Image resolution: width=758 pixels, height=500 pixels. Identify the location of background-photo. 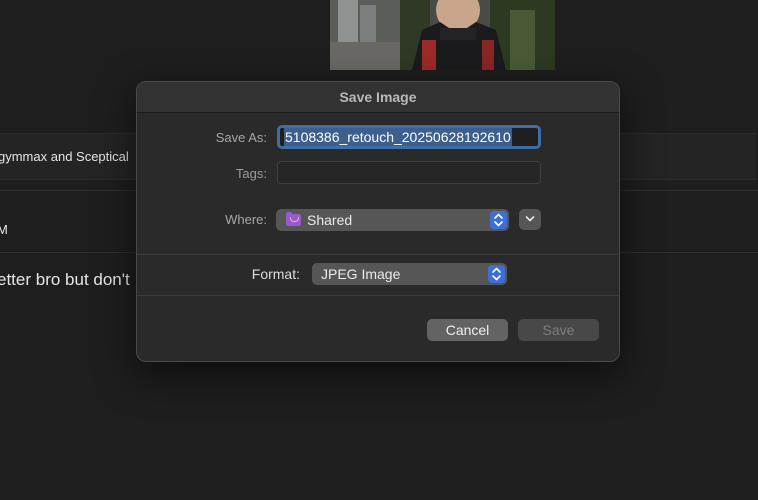
(442, 35).